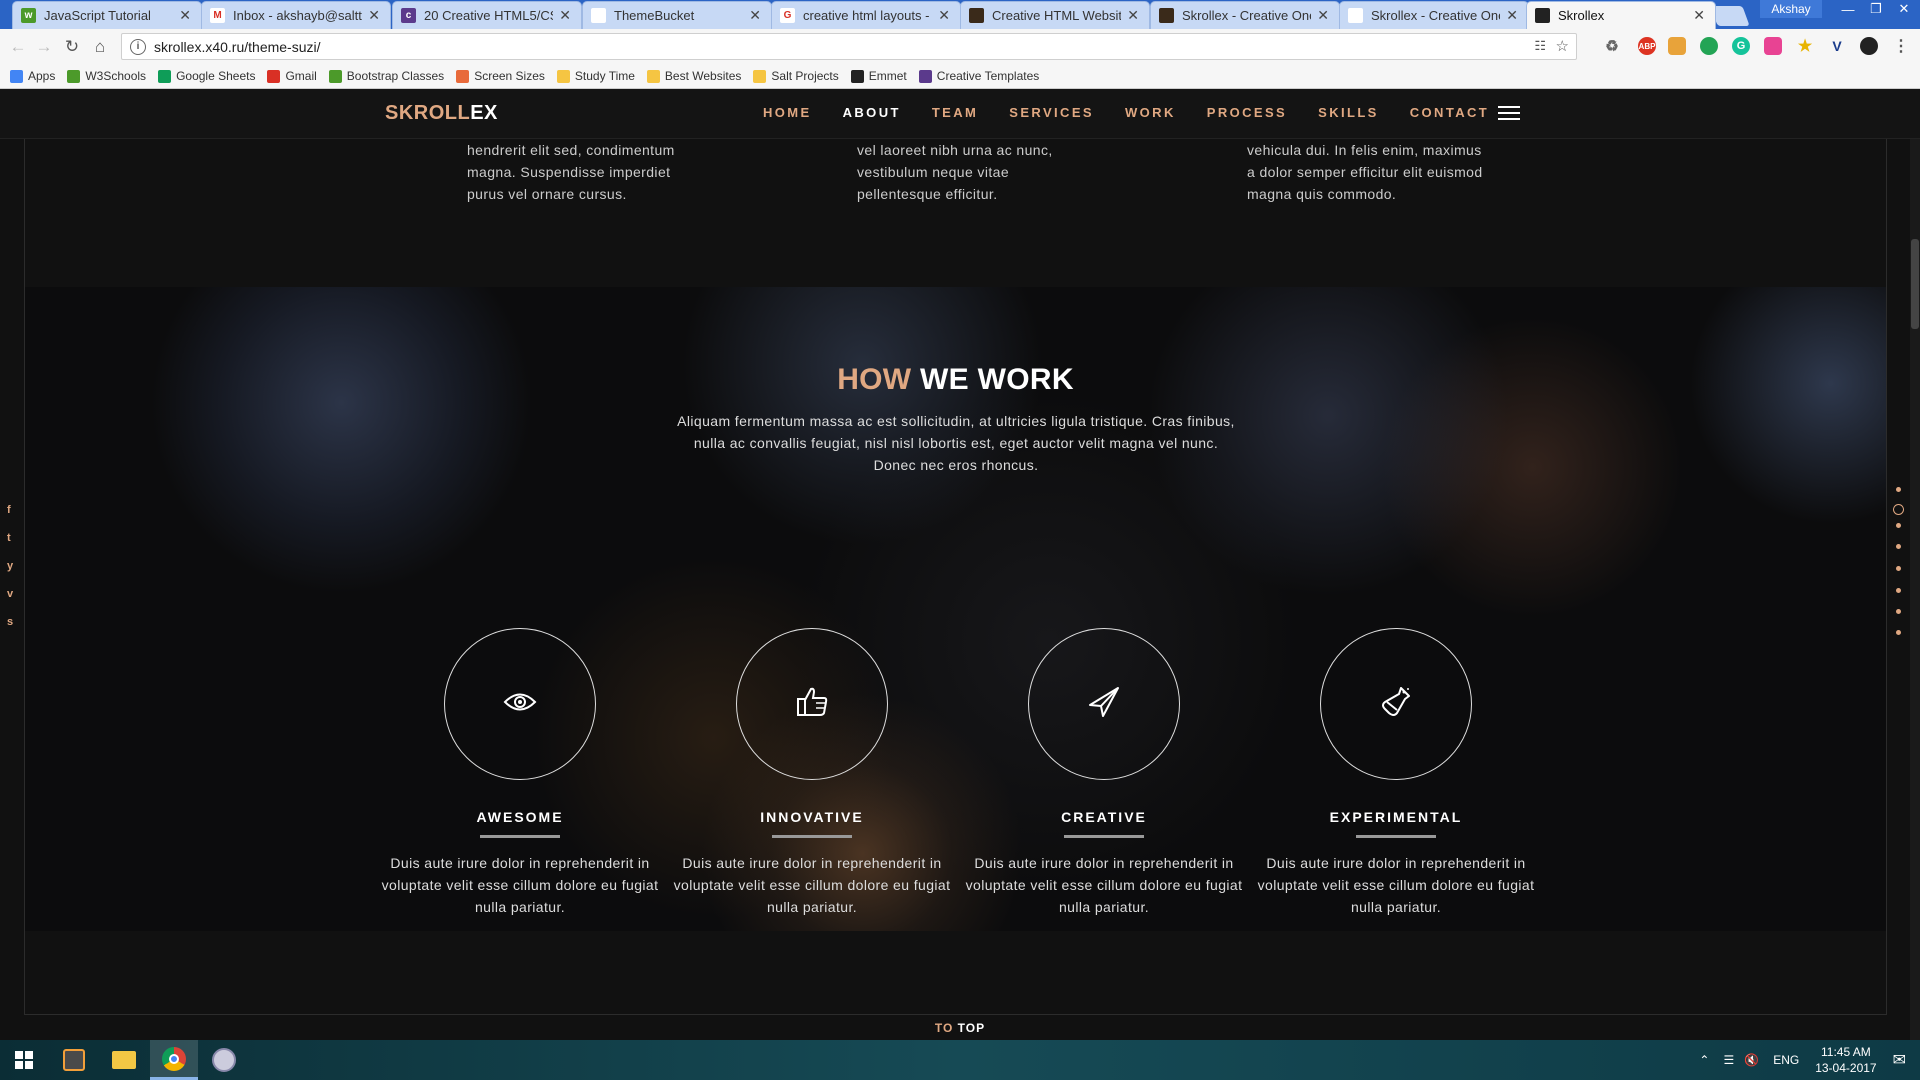  I want to click on translate-icon: ☷, so click(1540, 46).